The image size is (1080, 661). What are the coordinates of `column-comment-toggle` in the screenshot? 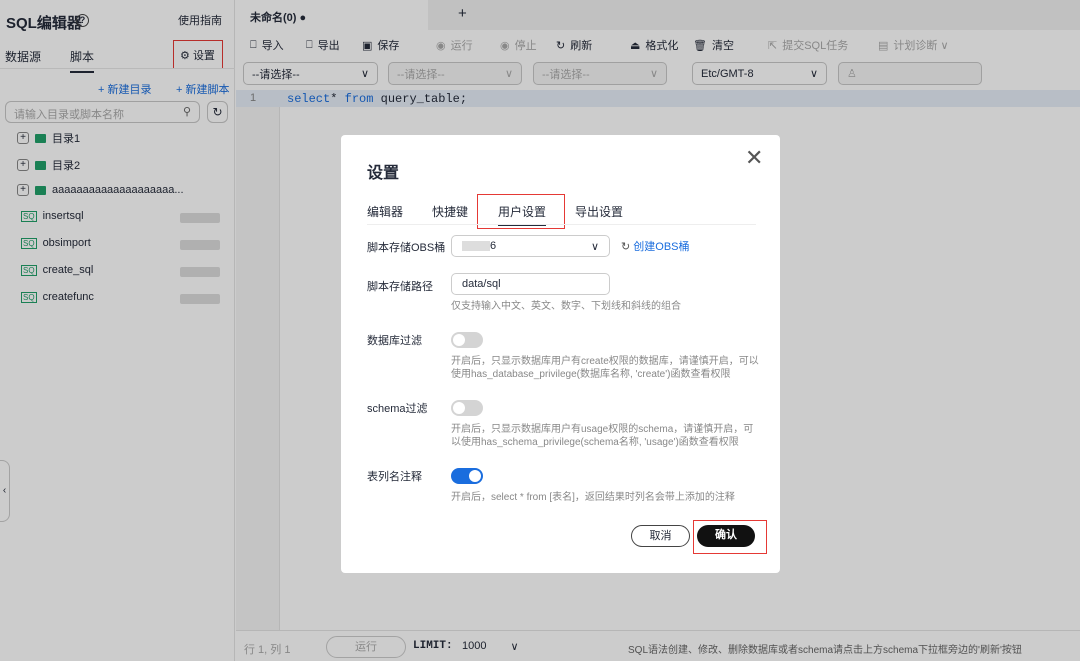 It's located at (467, 476).